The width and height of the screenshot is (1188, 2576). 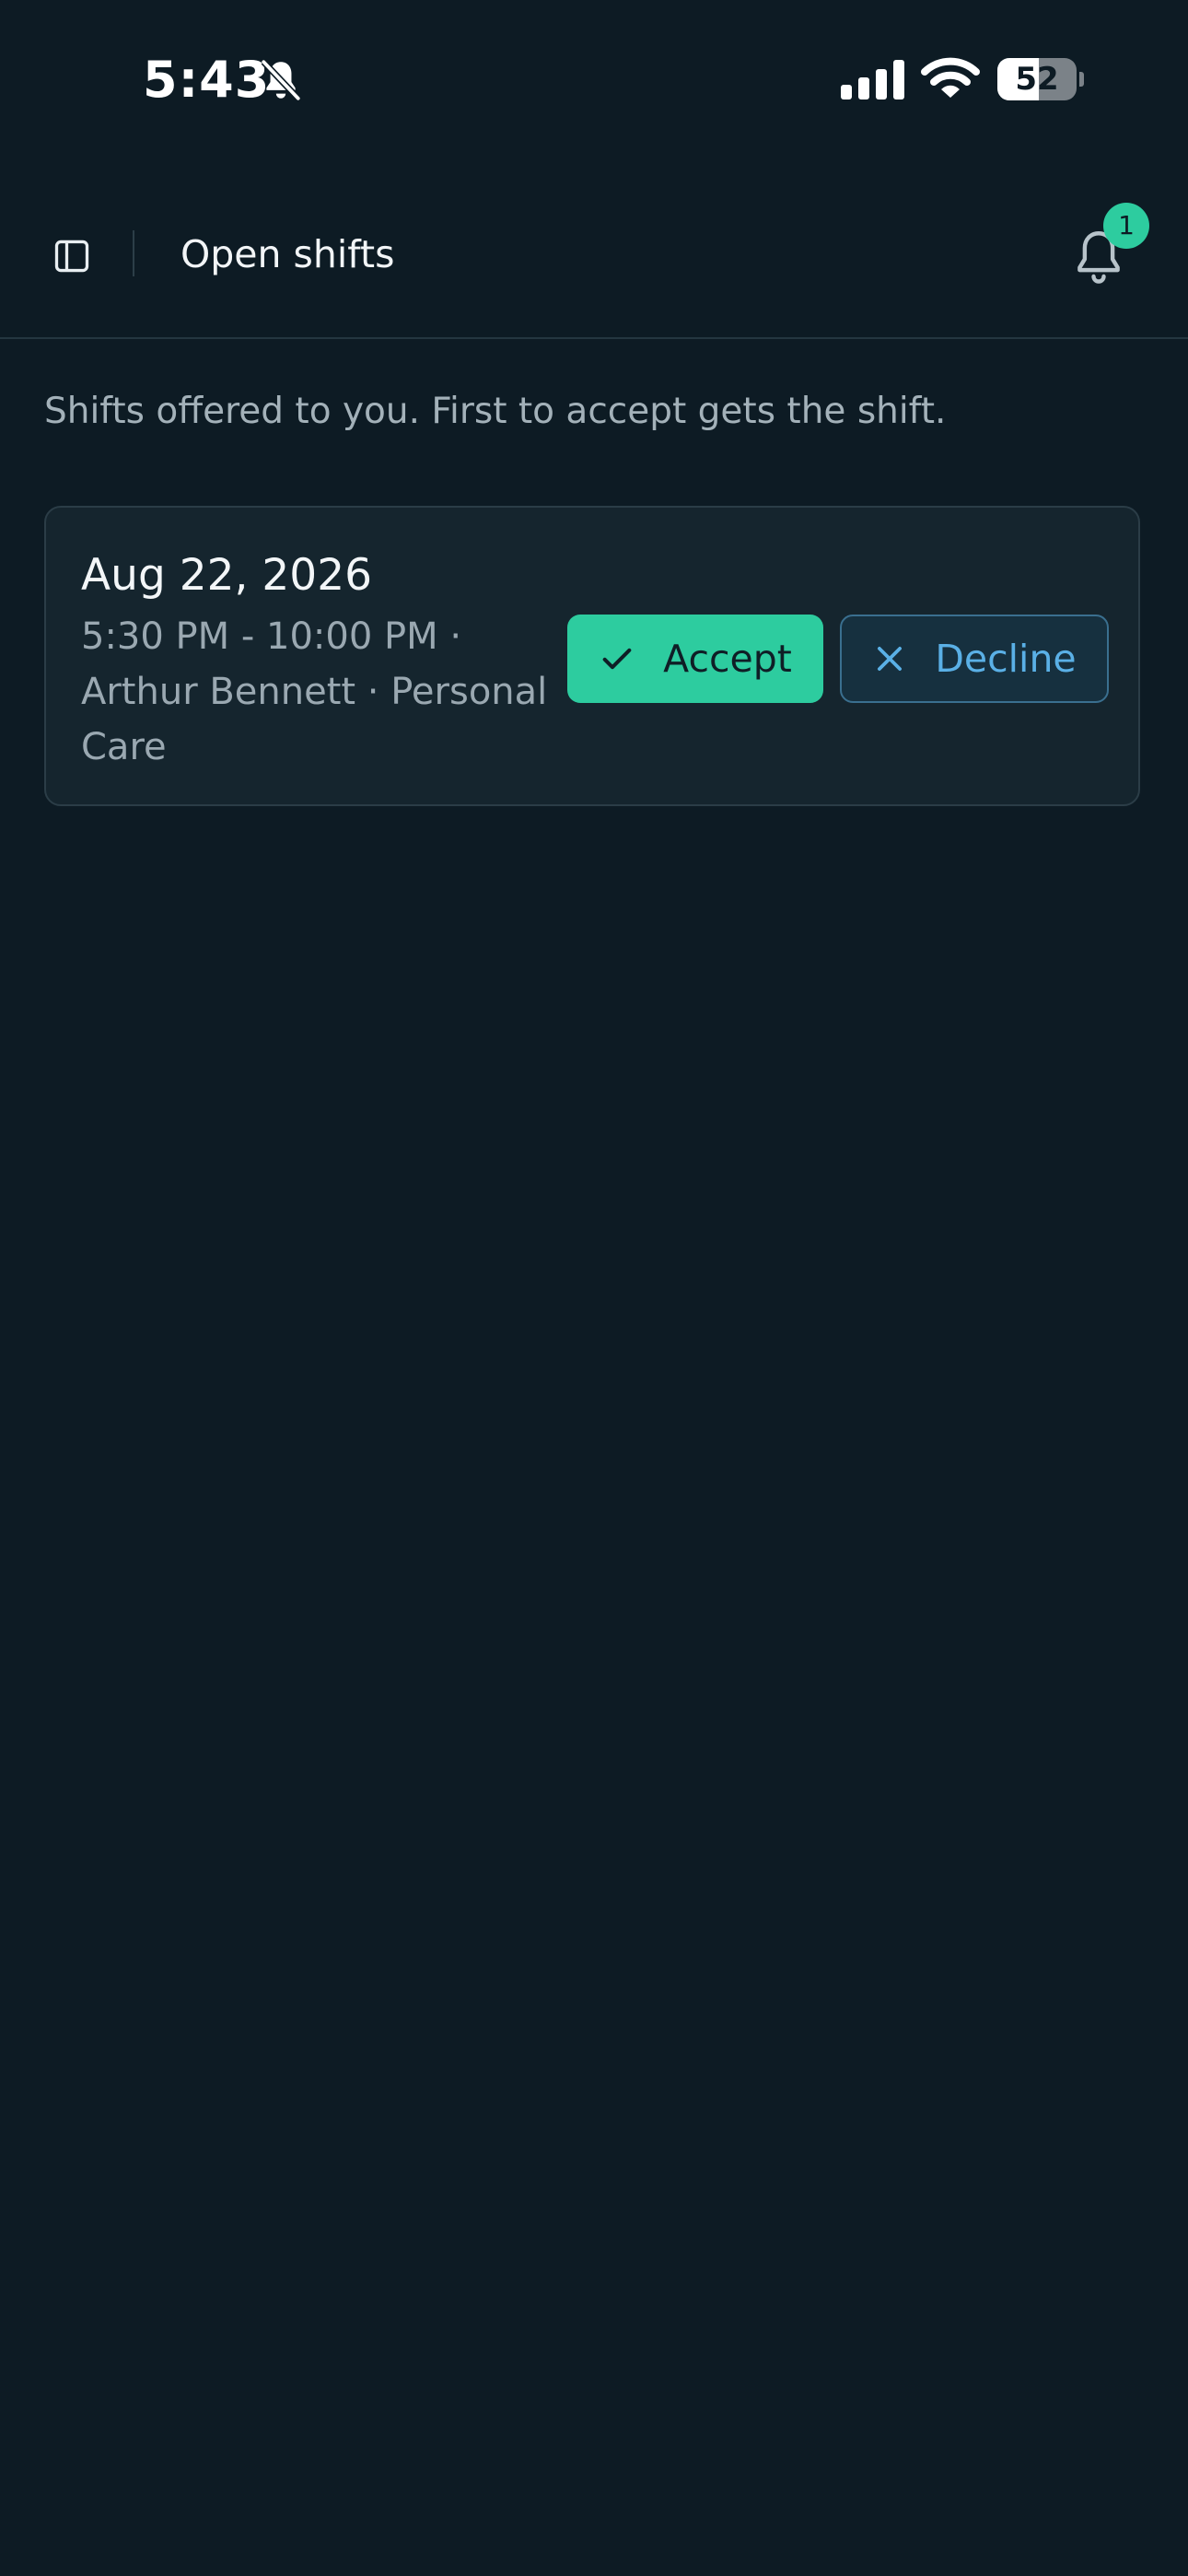 I want to click on cellular-signal-icon, so click(x=872, y=80).